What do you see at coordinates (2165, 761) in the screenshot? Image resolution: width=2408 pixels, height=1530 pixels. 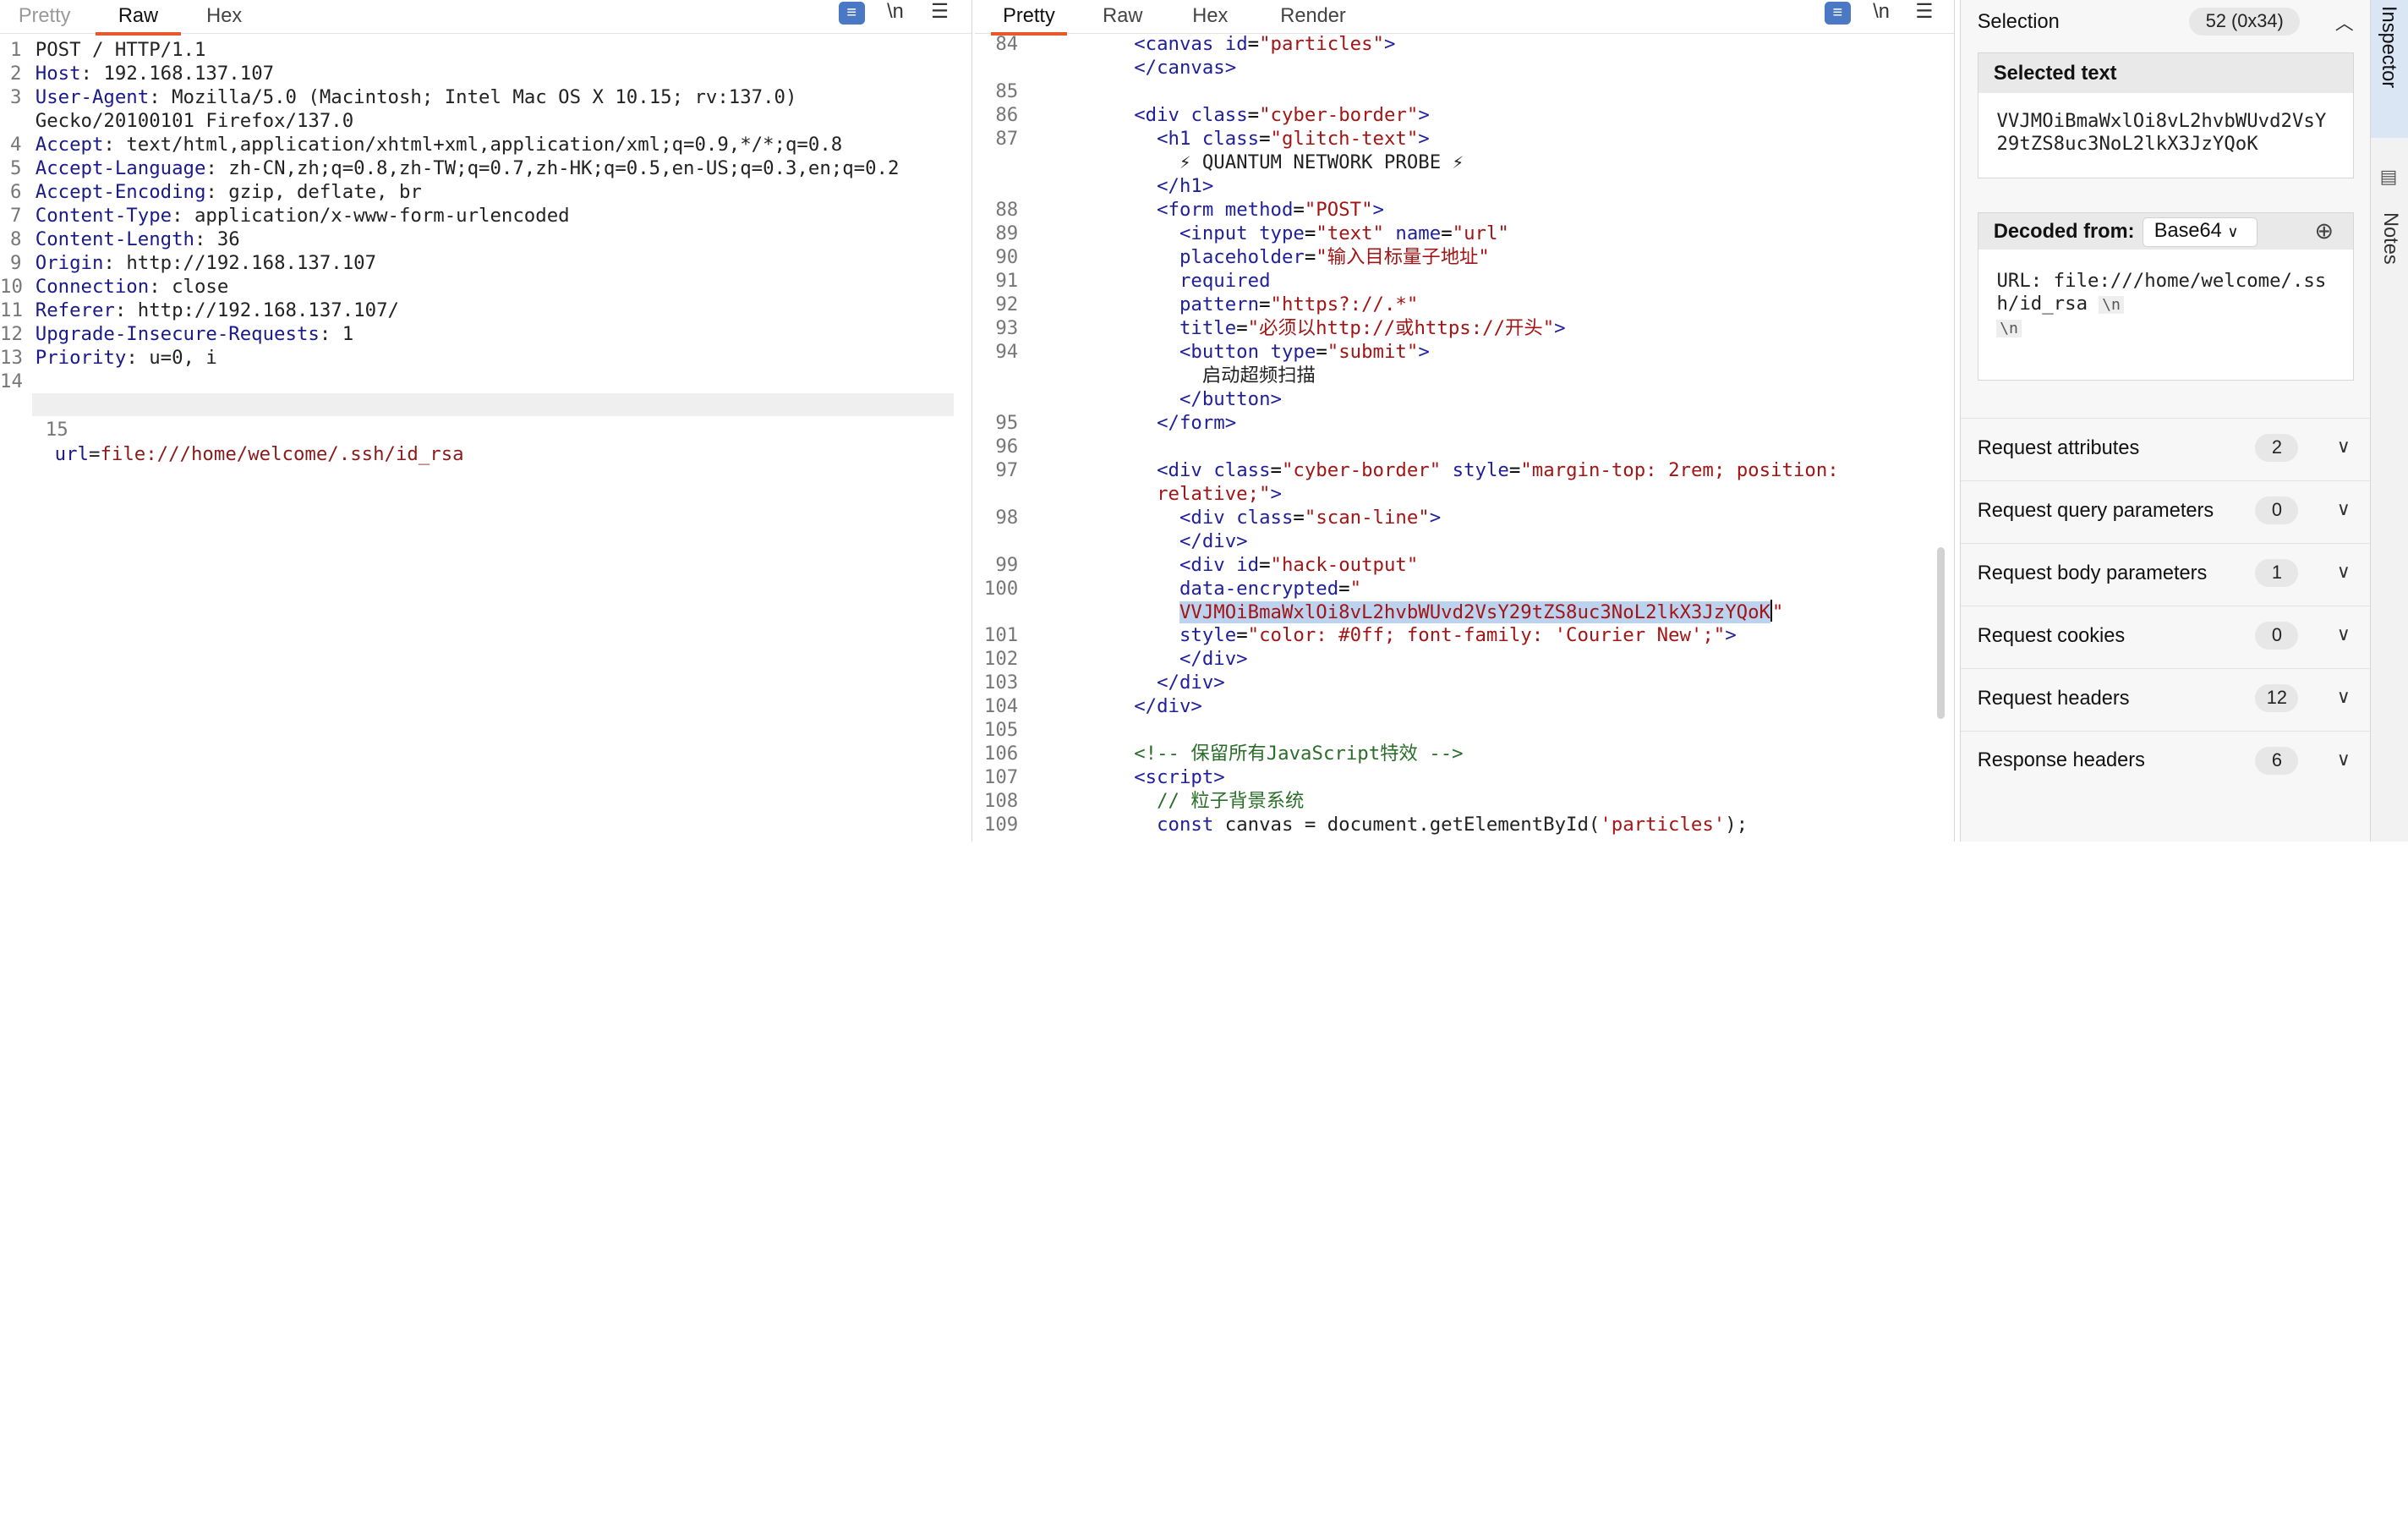 I see `inspector-section-response-headers: Response headers 6 ∨` at bounding box center [2165, 761].